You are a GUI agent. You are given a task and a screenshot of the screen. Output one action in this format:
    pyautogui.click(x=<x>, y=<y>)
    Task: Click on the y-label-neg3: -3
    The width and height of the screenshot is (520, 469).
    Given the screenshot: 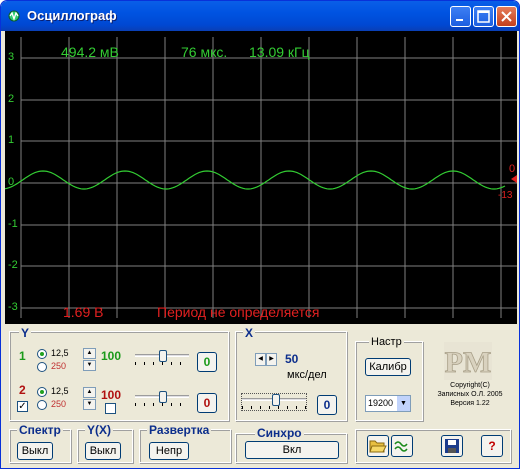 What is the action you would take?
    pyautogui.click(x=13, y=307)
    